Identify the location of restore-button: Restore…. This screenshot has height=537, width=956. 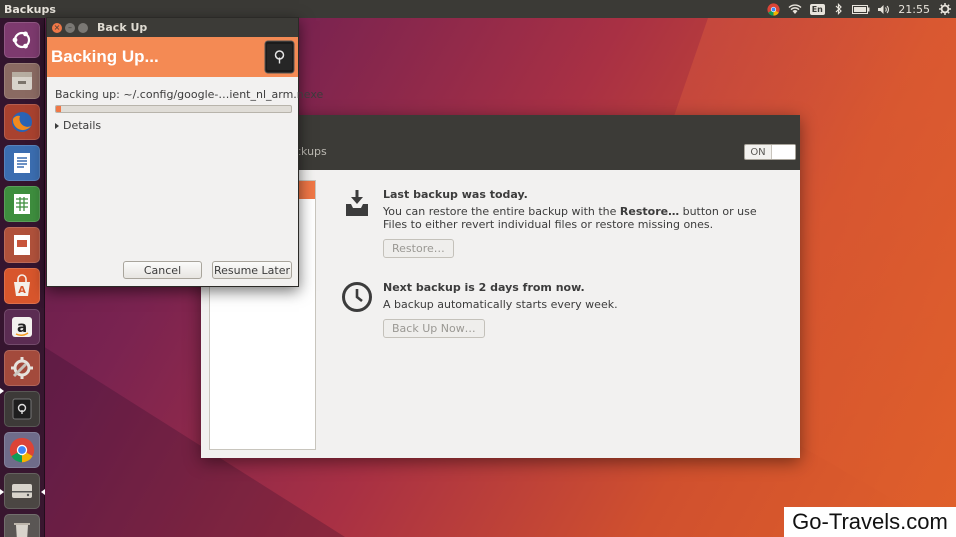
(418, 248).